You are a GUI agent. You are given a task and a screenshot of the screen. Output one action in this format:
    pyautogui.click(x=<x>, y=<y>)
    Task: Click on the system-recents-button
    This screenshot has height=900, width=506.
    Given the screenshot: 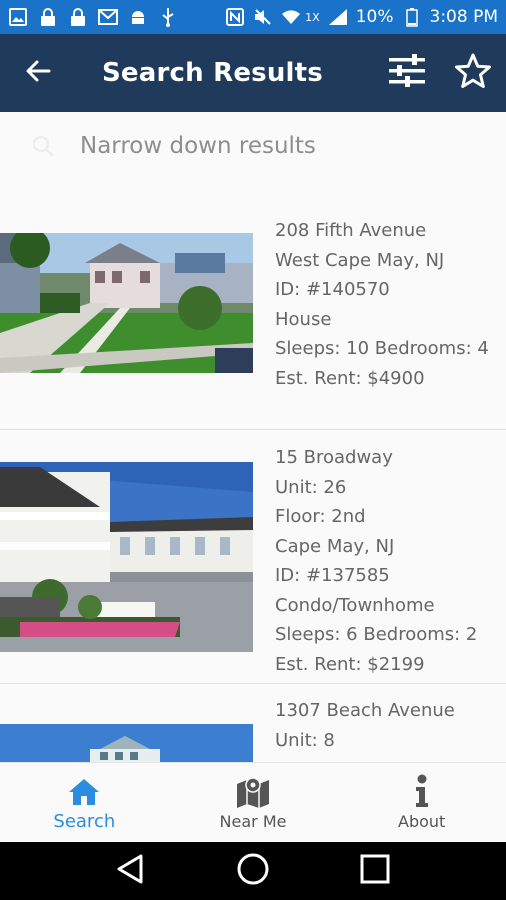 What is the action you would take?
    pyautogui.click(x=375, y=871)
    